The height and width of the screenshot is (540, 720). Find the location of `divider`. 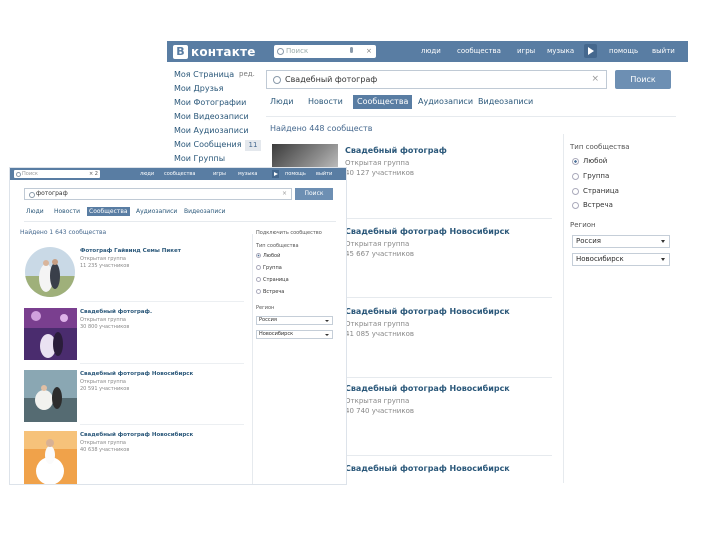

divider is located at coordinates (471, 116).